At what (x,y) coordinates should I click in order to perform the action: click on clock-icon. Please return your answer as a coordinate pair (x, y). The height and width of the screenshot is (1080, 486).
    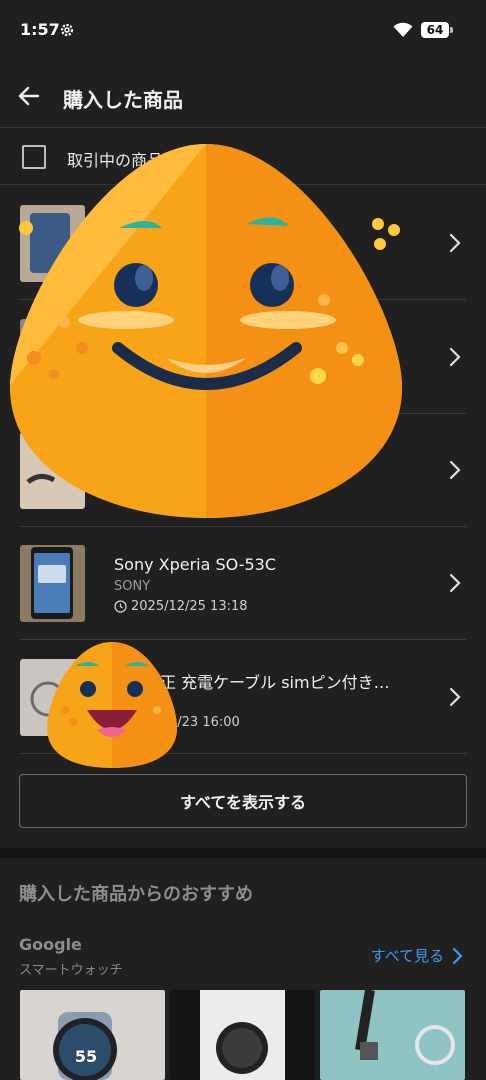
    Looking at the image, I should click on (120, 606).